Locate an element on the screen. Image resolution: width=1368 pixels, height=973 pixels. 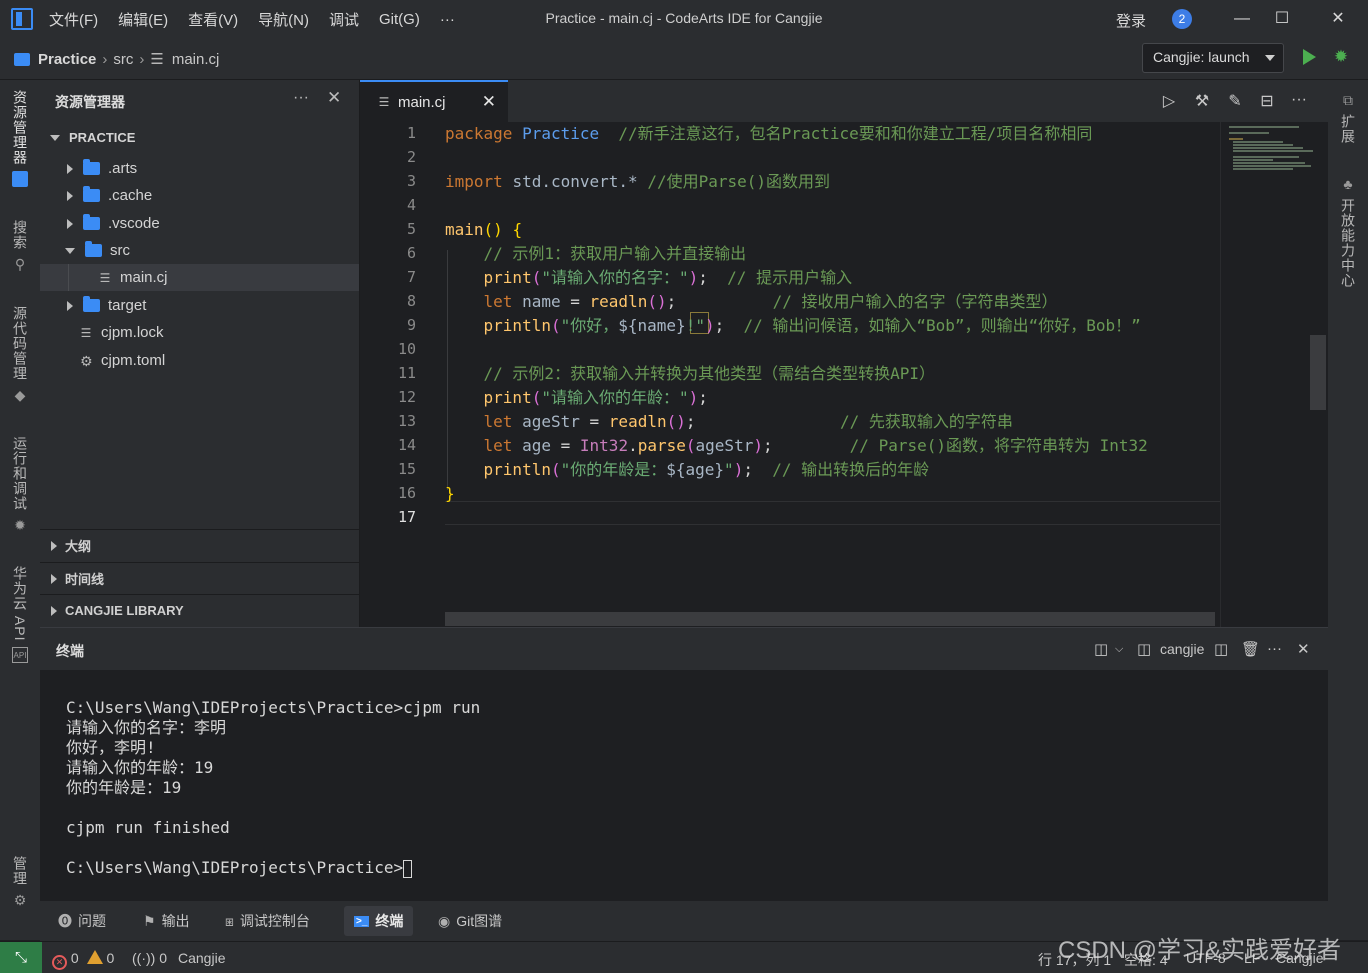
tab-problems: ⓿ 问题 is located at coordinates (82, 921).